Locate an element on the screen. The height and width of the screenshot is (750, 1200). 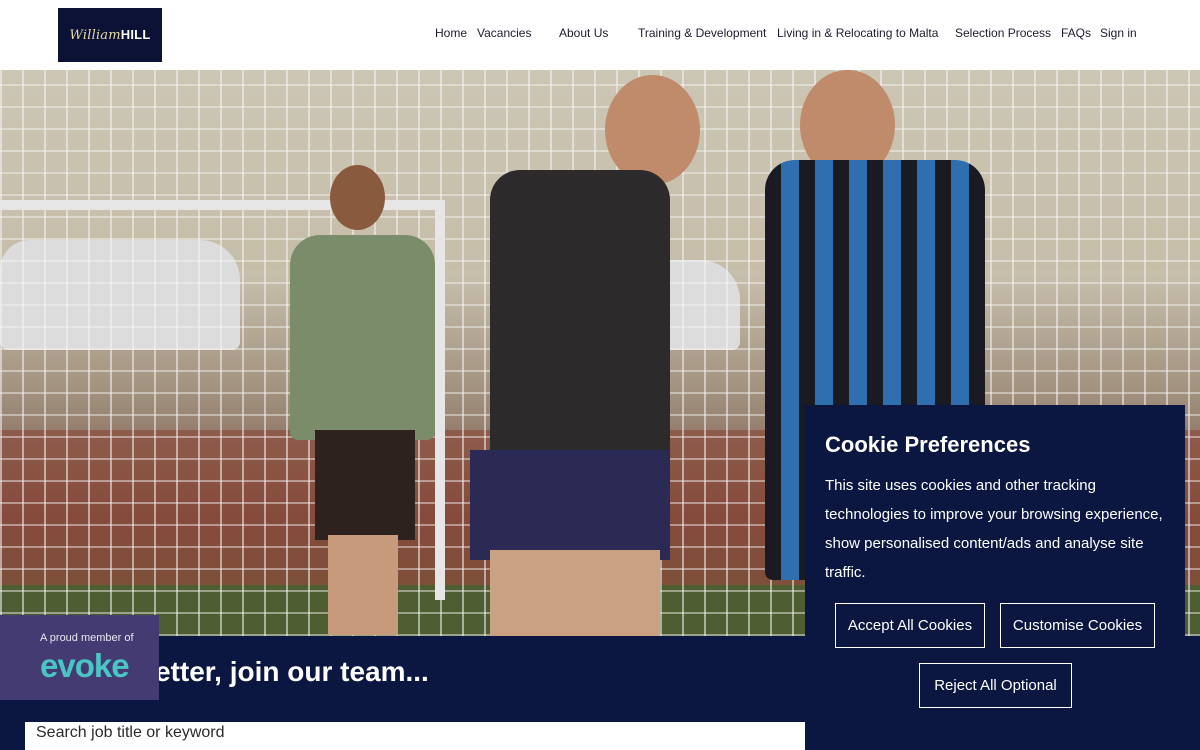
nav-faqs: FAQs is located at coordinates (1076, 33).